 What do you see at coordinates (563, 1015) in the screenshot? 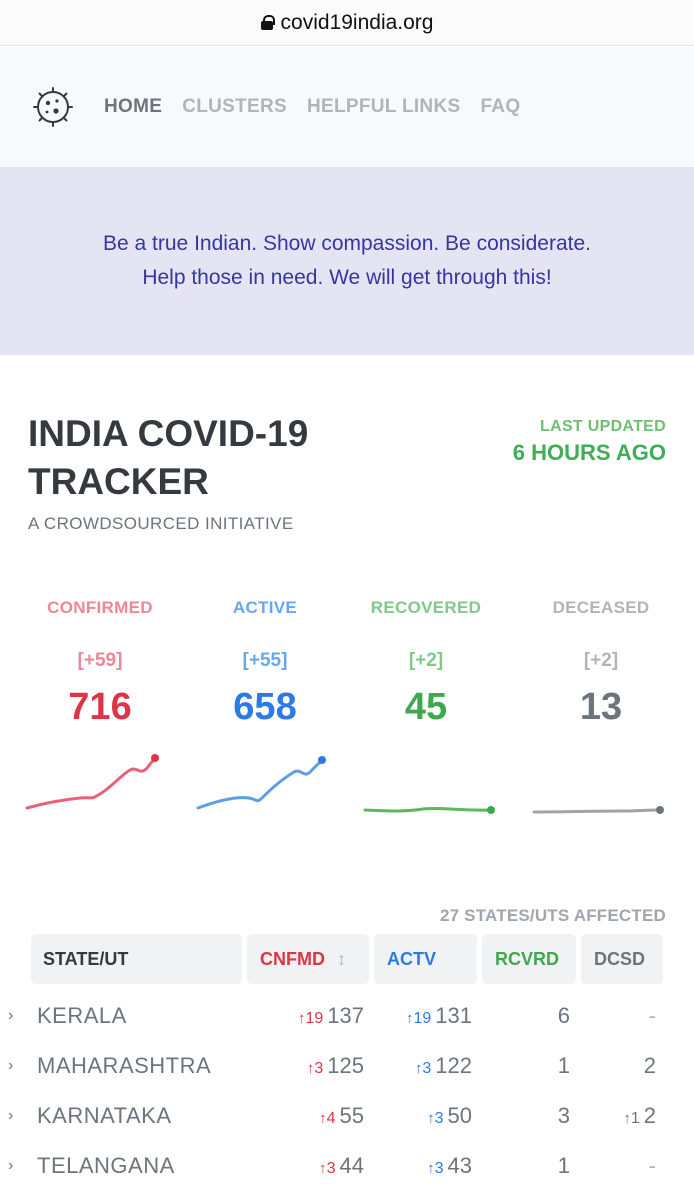
I see `recovered-value: 6` at bounding box center [563, 1015].